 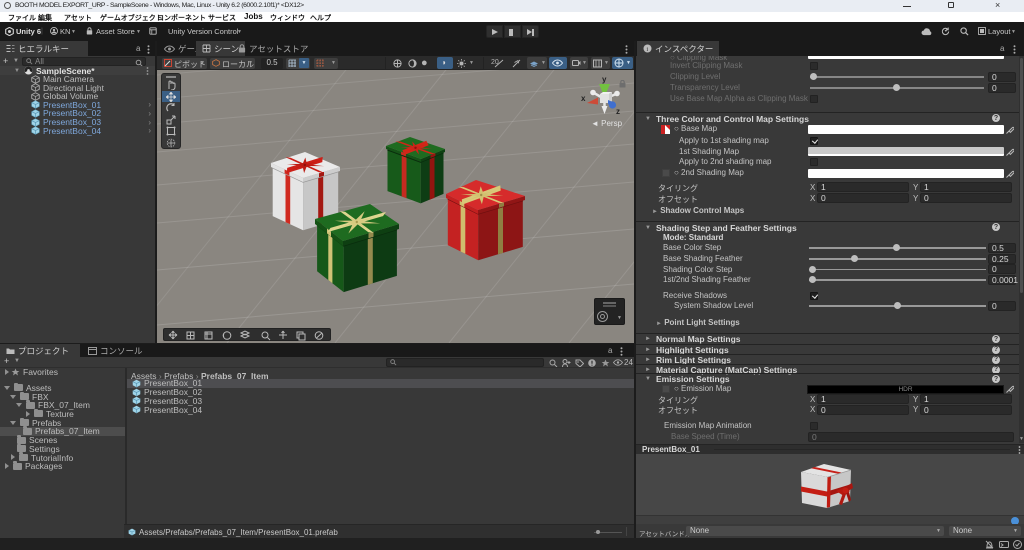 I want to click on svg-text: y, so click(x=604, y=79).